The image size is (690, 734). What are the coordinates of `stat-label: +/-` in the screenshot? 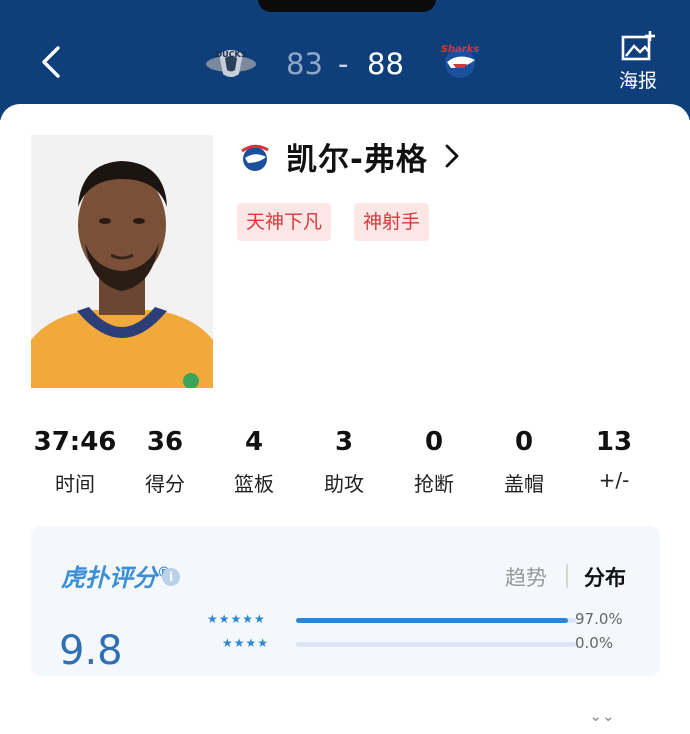 It's located at (614, 480).